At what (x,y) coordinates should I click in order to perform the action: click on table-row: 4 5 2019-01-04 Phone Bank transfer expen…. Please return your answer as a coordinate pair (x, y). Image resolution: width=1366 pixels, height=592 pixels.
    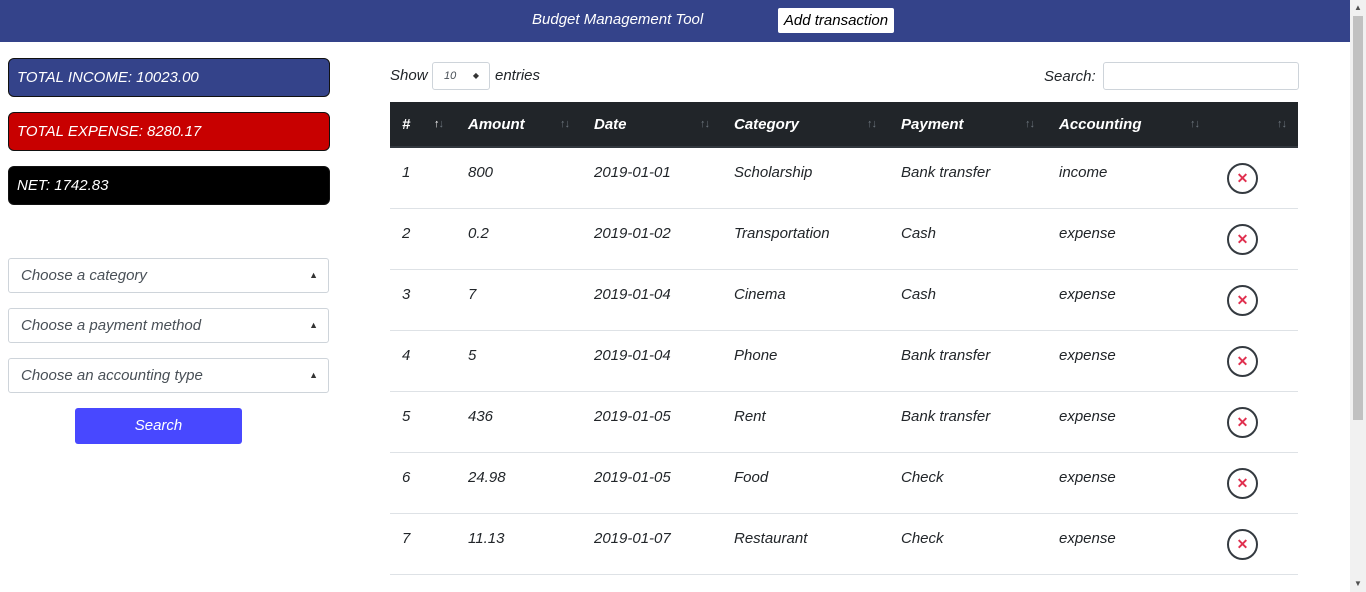
    Looking at the image, I should click on (844, 361).